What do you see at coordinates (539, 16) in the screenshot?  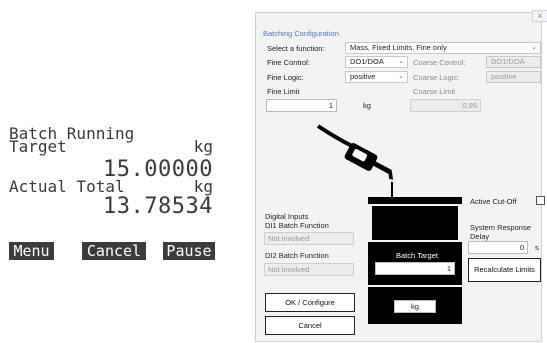 I see `close-icon: ×` at bounding box center [539, 16].